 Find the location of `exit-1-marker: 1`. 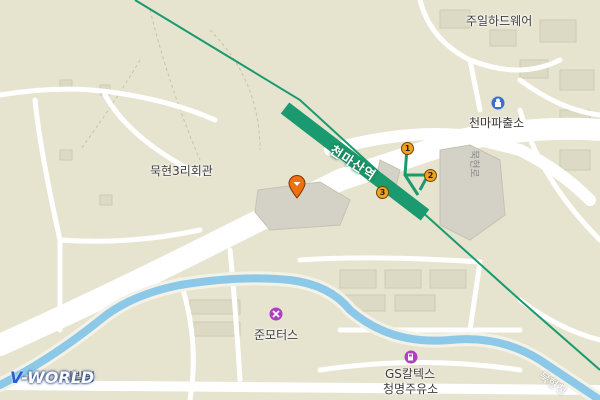

exit-1-marker: 1 is located at coordinates (407, 148).